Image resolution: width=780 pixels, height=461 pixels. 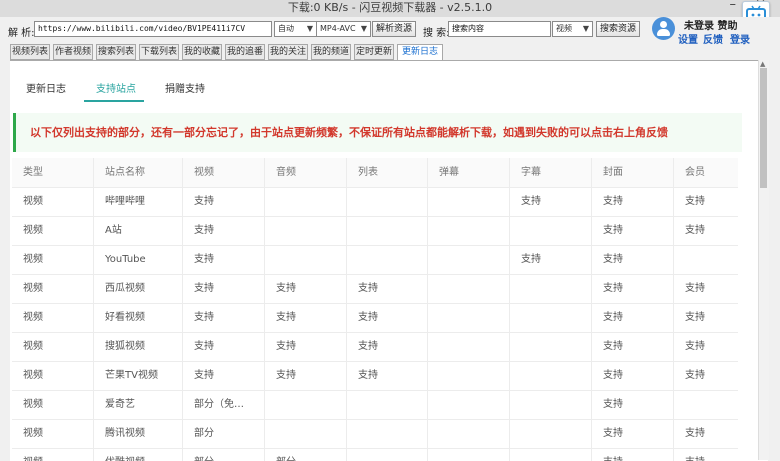 I want to click on settings-link: 设置, so click(x=688, y=38).